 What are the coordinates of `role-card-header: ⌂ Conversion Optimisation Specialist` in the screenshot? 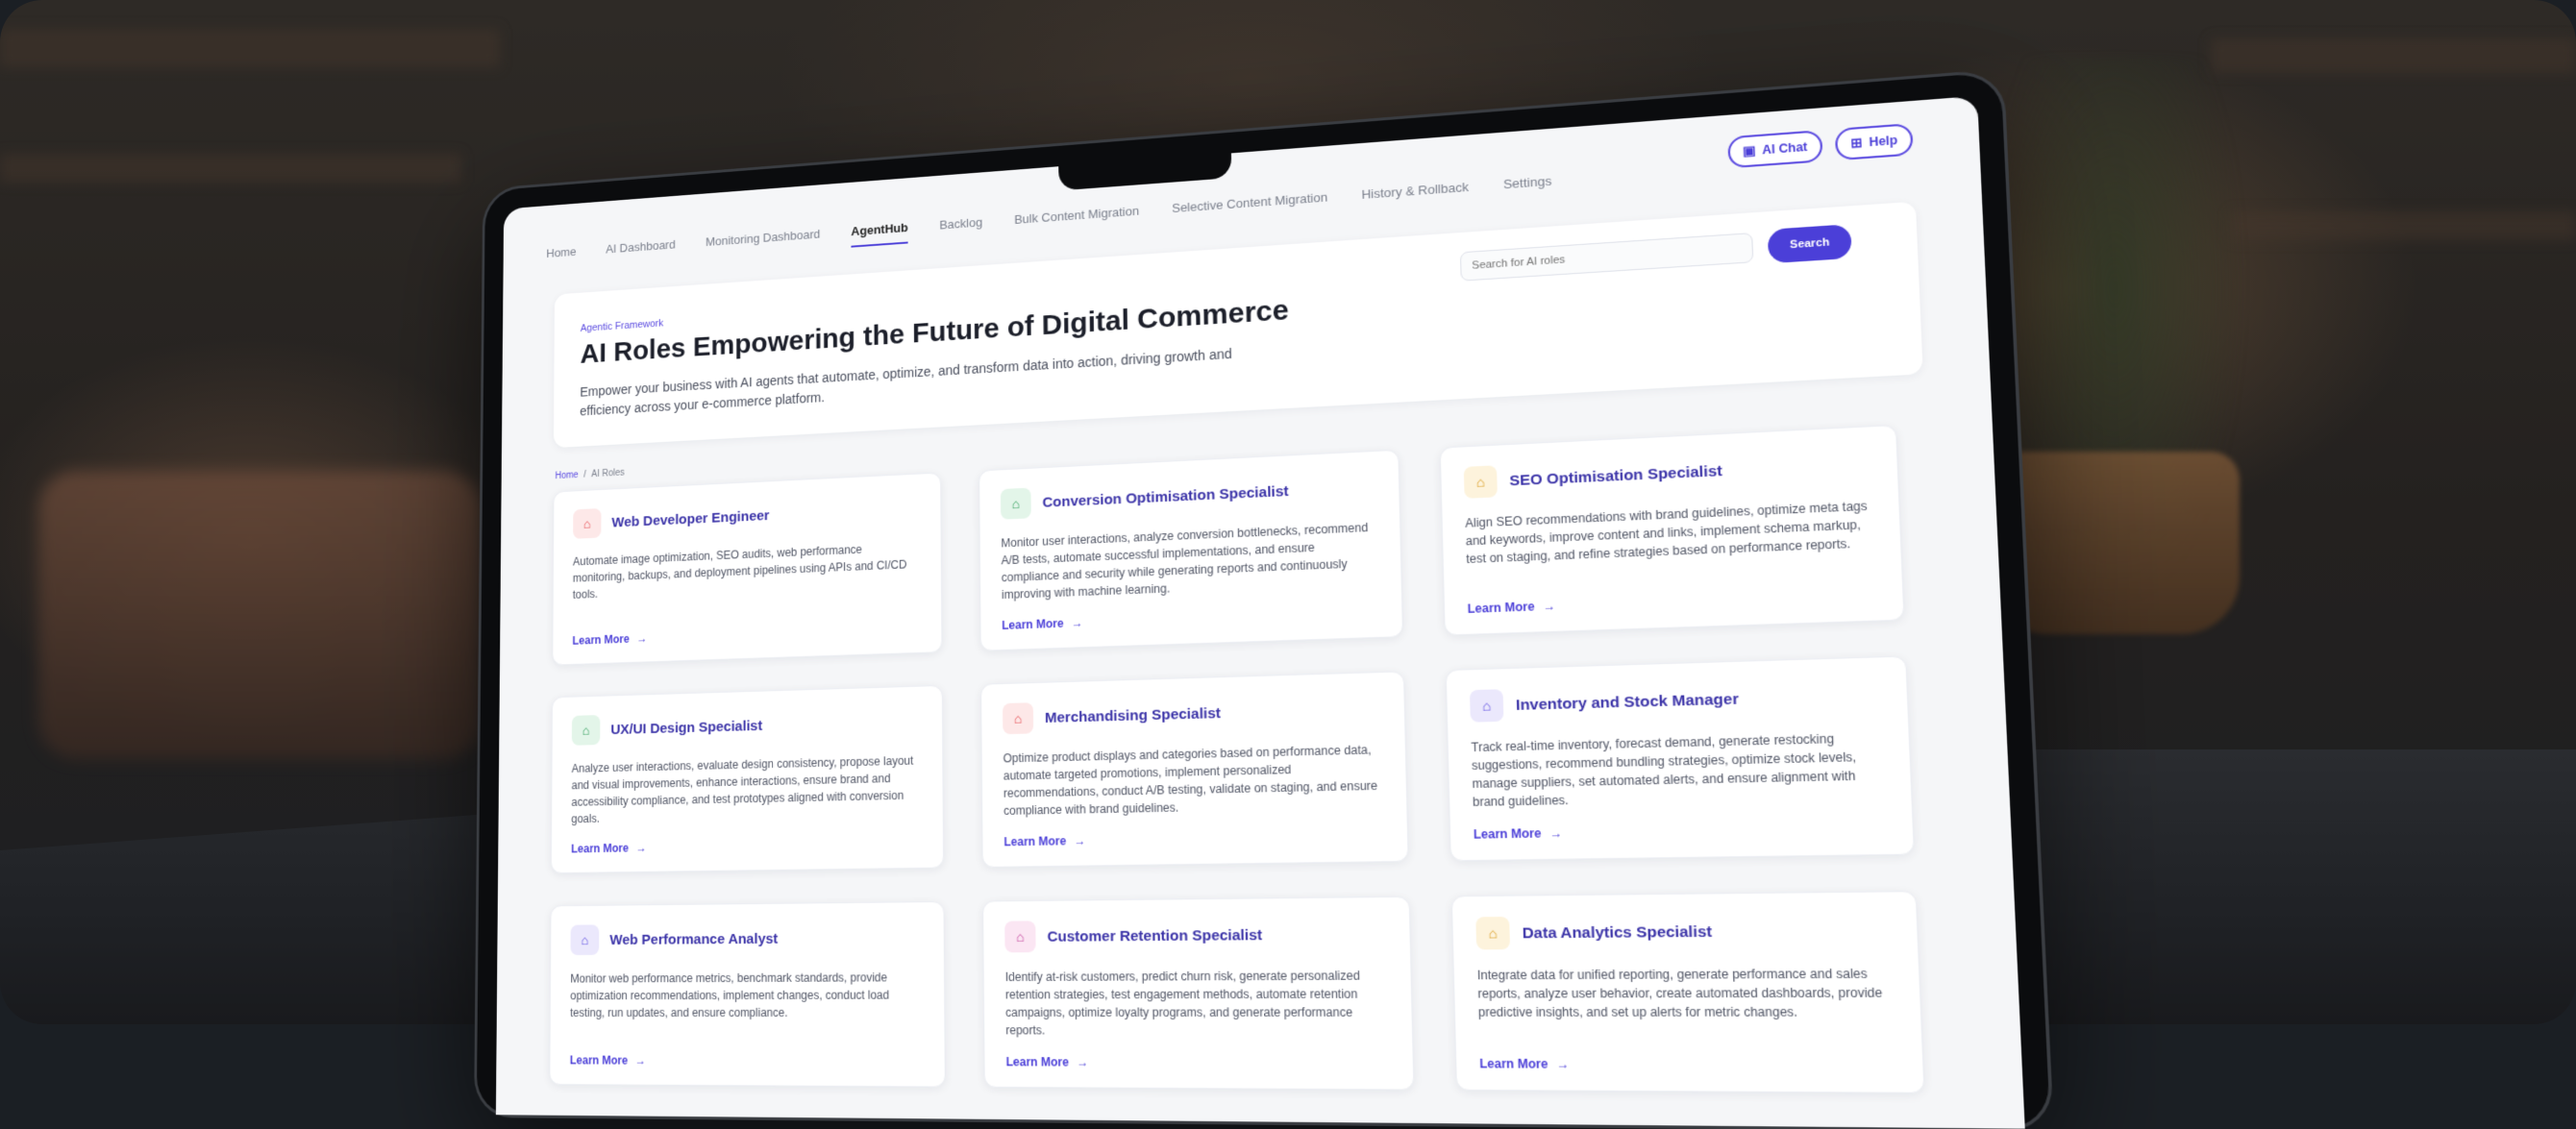 It's located at (1188, 495).